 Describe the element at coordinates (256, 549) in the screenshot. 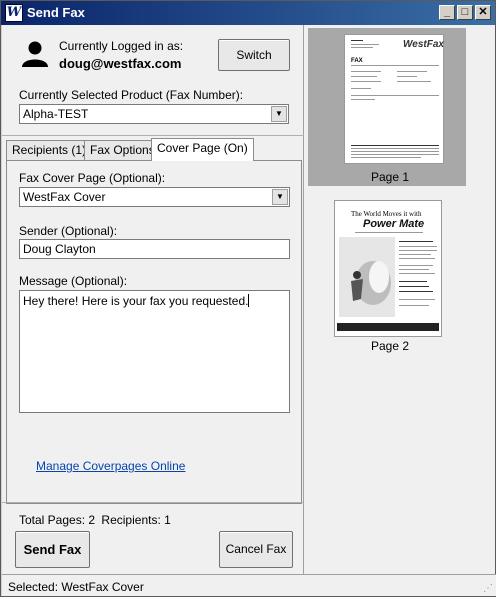

I see `cancel-fax-button: Cancel Fax` at that location.